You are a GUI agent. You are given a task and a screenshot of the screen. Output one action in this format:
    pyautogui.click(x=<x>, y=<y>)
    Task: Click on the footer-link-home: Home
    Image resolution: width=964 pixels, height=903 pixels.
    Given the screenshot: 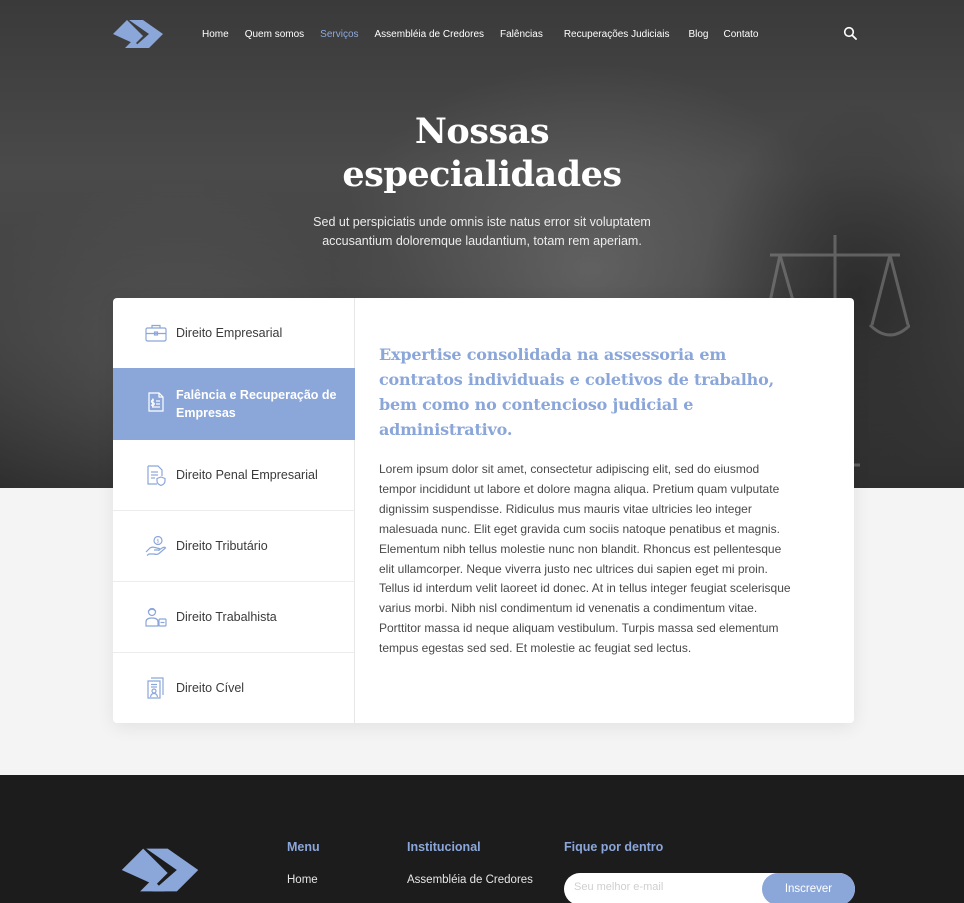 What is the action you would take?
    pyautogui.click(x=302, y=880)
    